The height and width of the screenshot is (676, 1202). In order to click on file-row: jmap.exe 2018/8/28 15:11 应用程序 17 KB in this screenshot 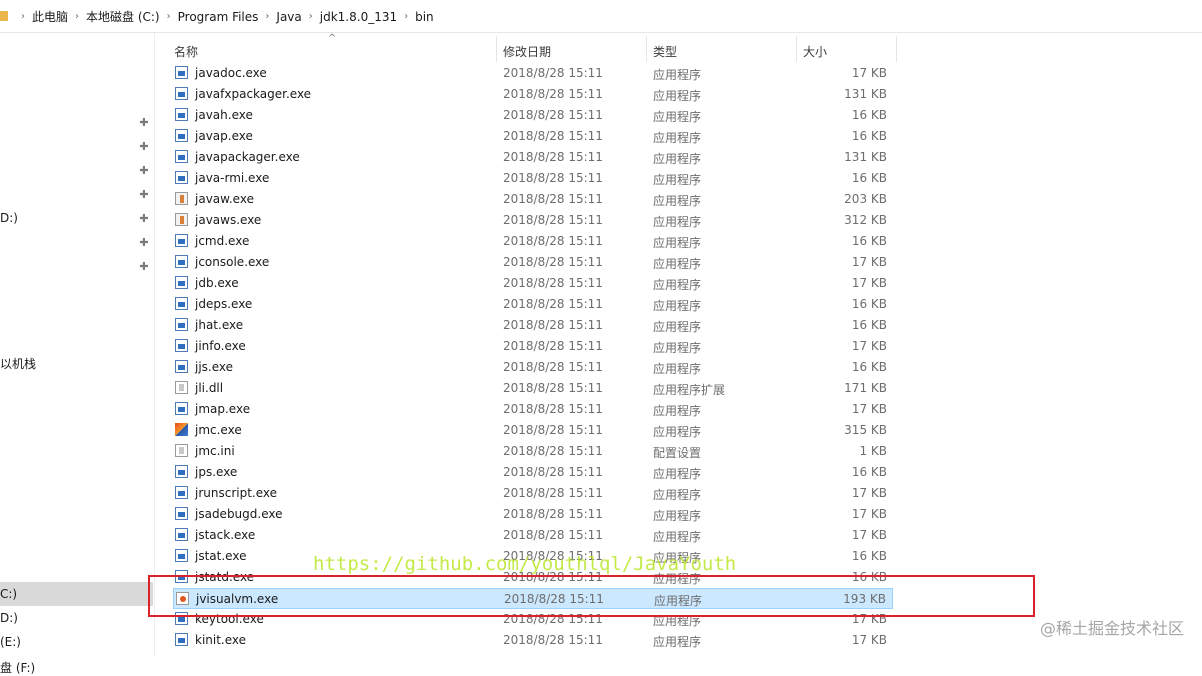, I will do `click(533, 409)`.